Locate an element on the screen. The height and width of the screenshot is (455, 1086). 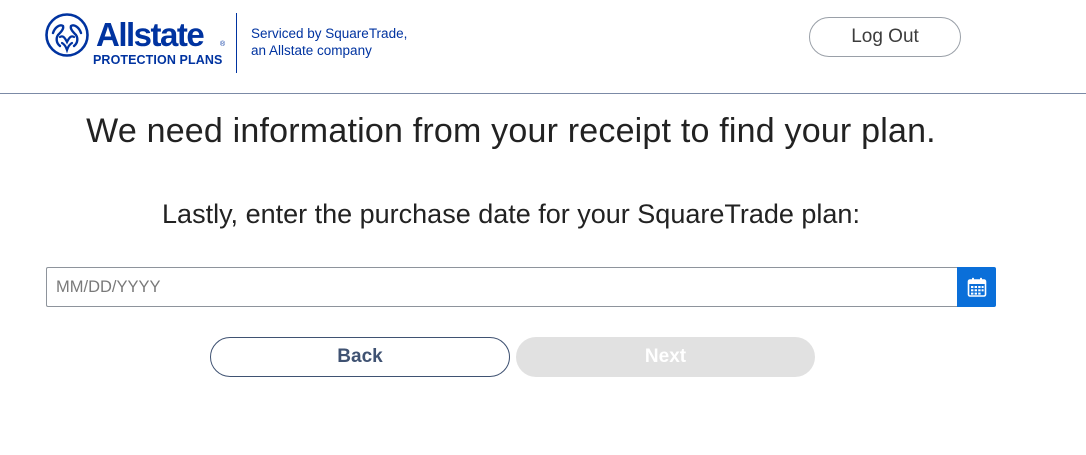
calendar-button is located at coordinates (976, 287).